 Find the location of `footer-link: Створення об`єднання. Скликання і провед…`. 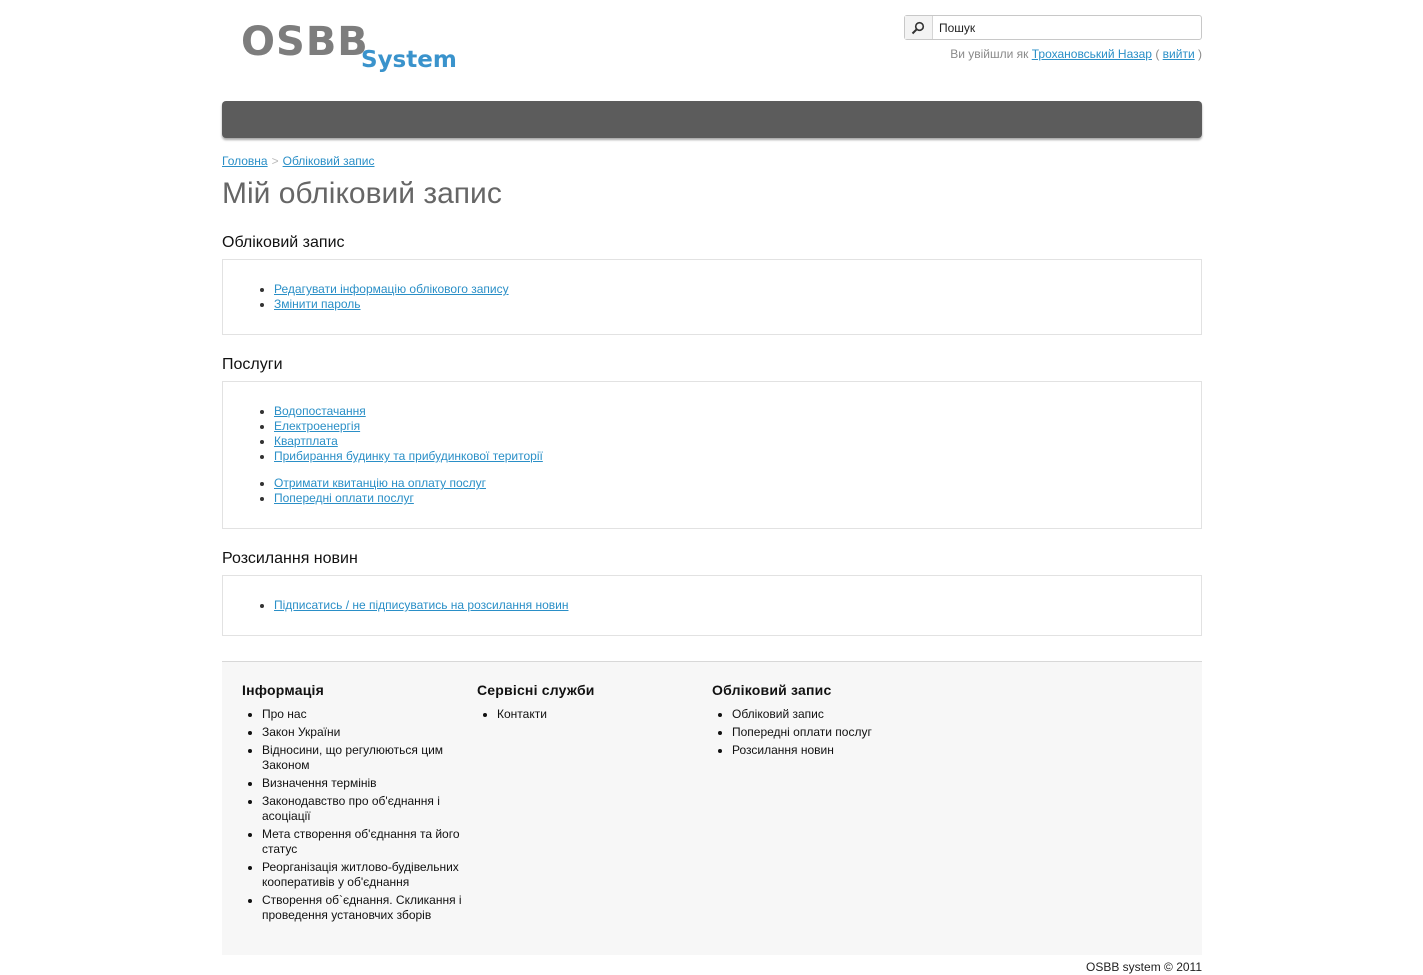

footer-link: Створення об`єднання. Скликання і провед… is located at coordinates (367, 908).